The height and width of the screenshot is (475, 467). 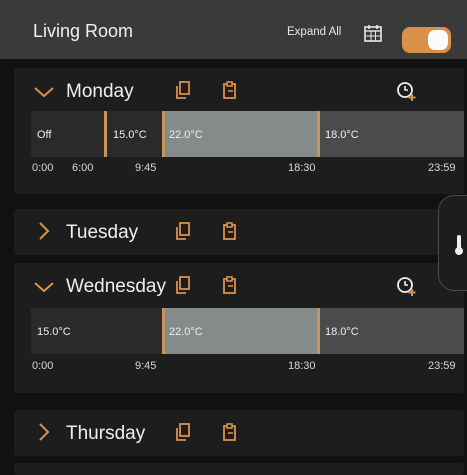 What do you see at coordinates (426, 40) in the screenshot?
I see `schedule-toggle` at bounding box center [426, 40].